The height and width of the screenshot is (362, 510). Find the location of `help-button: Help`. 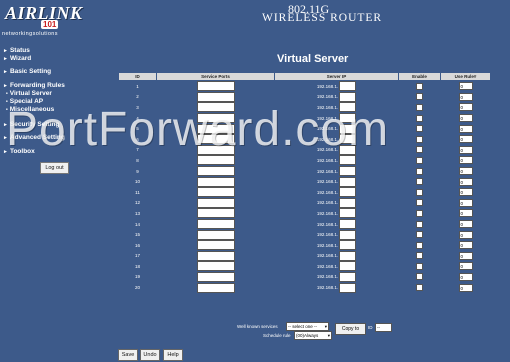

help-button: Help is located at coordinates (173, 355).